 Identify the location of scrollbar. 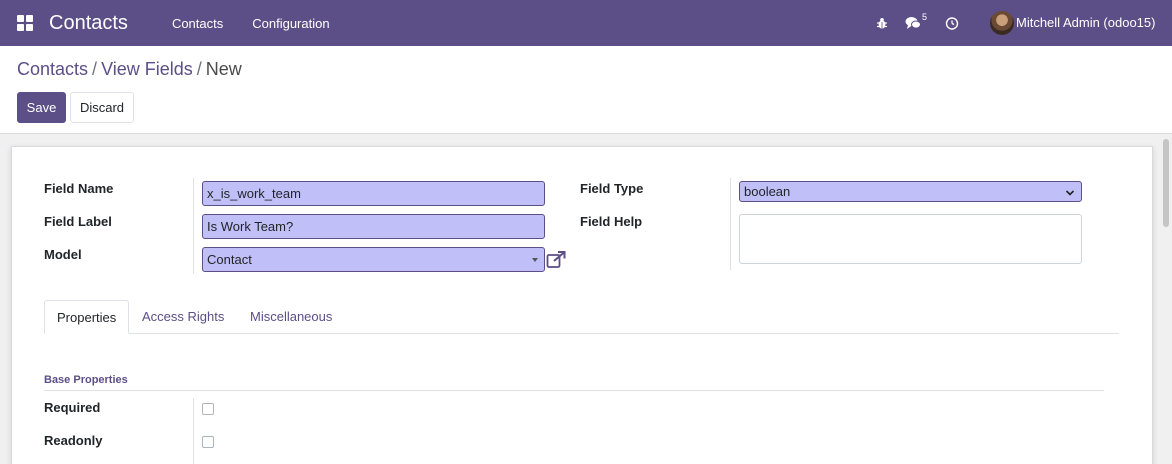
(1166, 300).